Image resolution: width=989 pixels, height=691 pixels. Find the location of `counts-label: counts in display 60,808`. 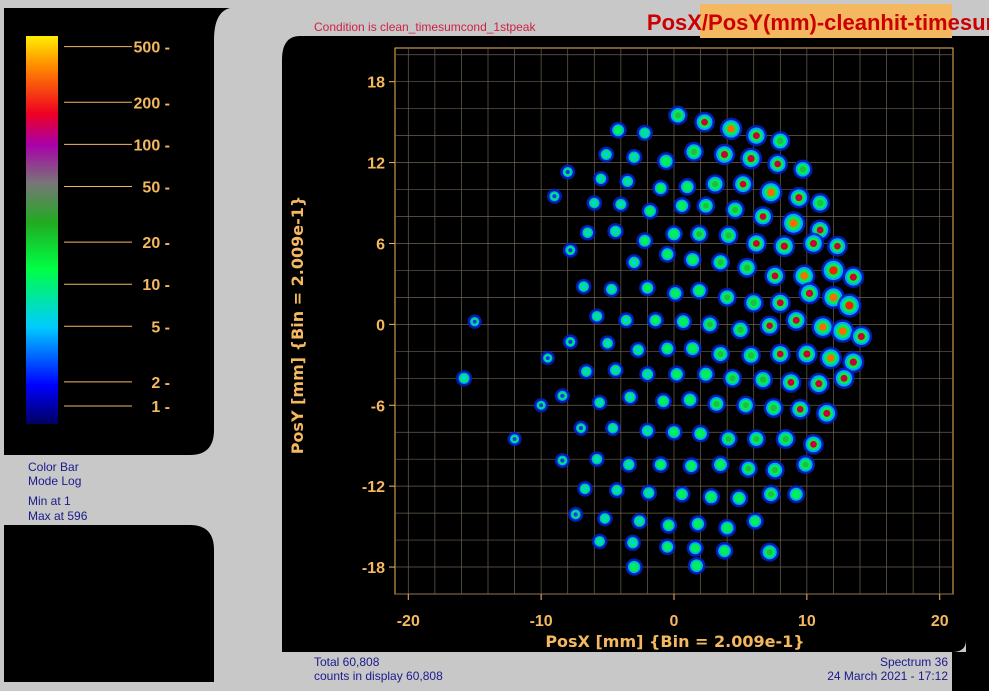

counts-label: counts in display 60,808 is located at coordinates (378, 676).